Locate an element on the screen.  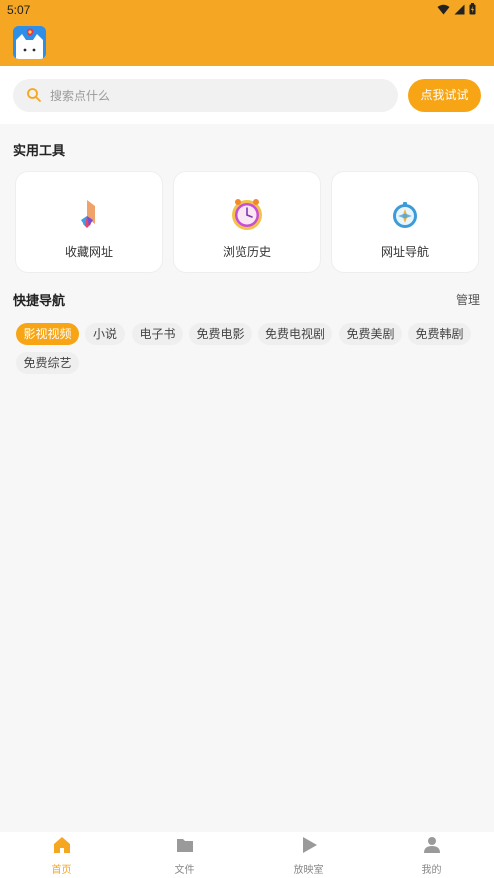
home-icon is located at coordinates (61, 845).